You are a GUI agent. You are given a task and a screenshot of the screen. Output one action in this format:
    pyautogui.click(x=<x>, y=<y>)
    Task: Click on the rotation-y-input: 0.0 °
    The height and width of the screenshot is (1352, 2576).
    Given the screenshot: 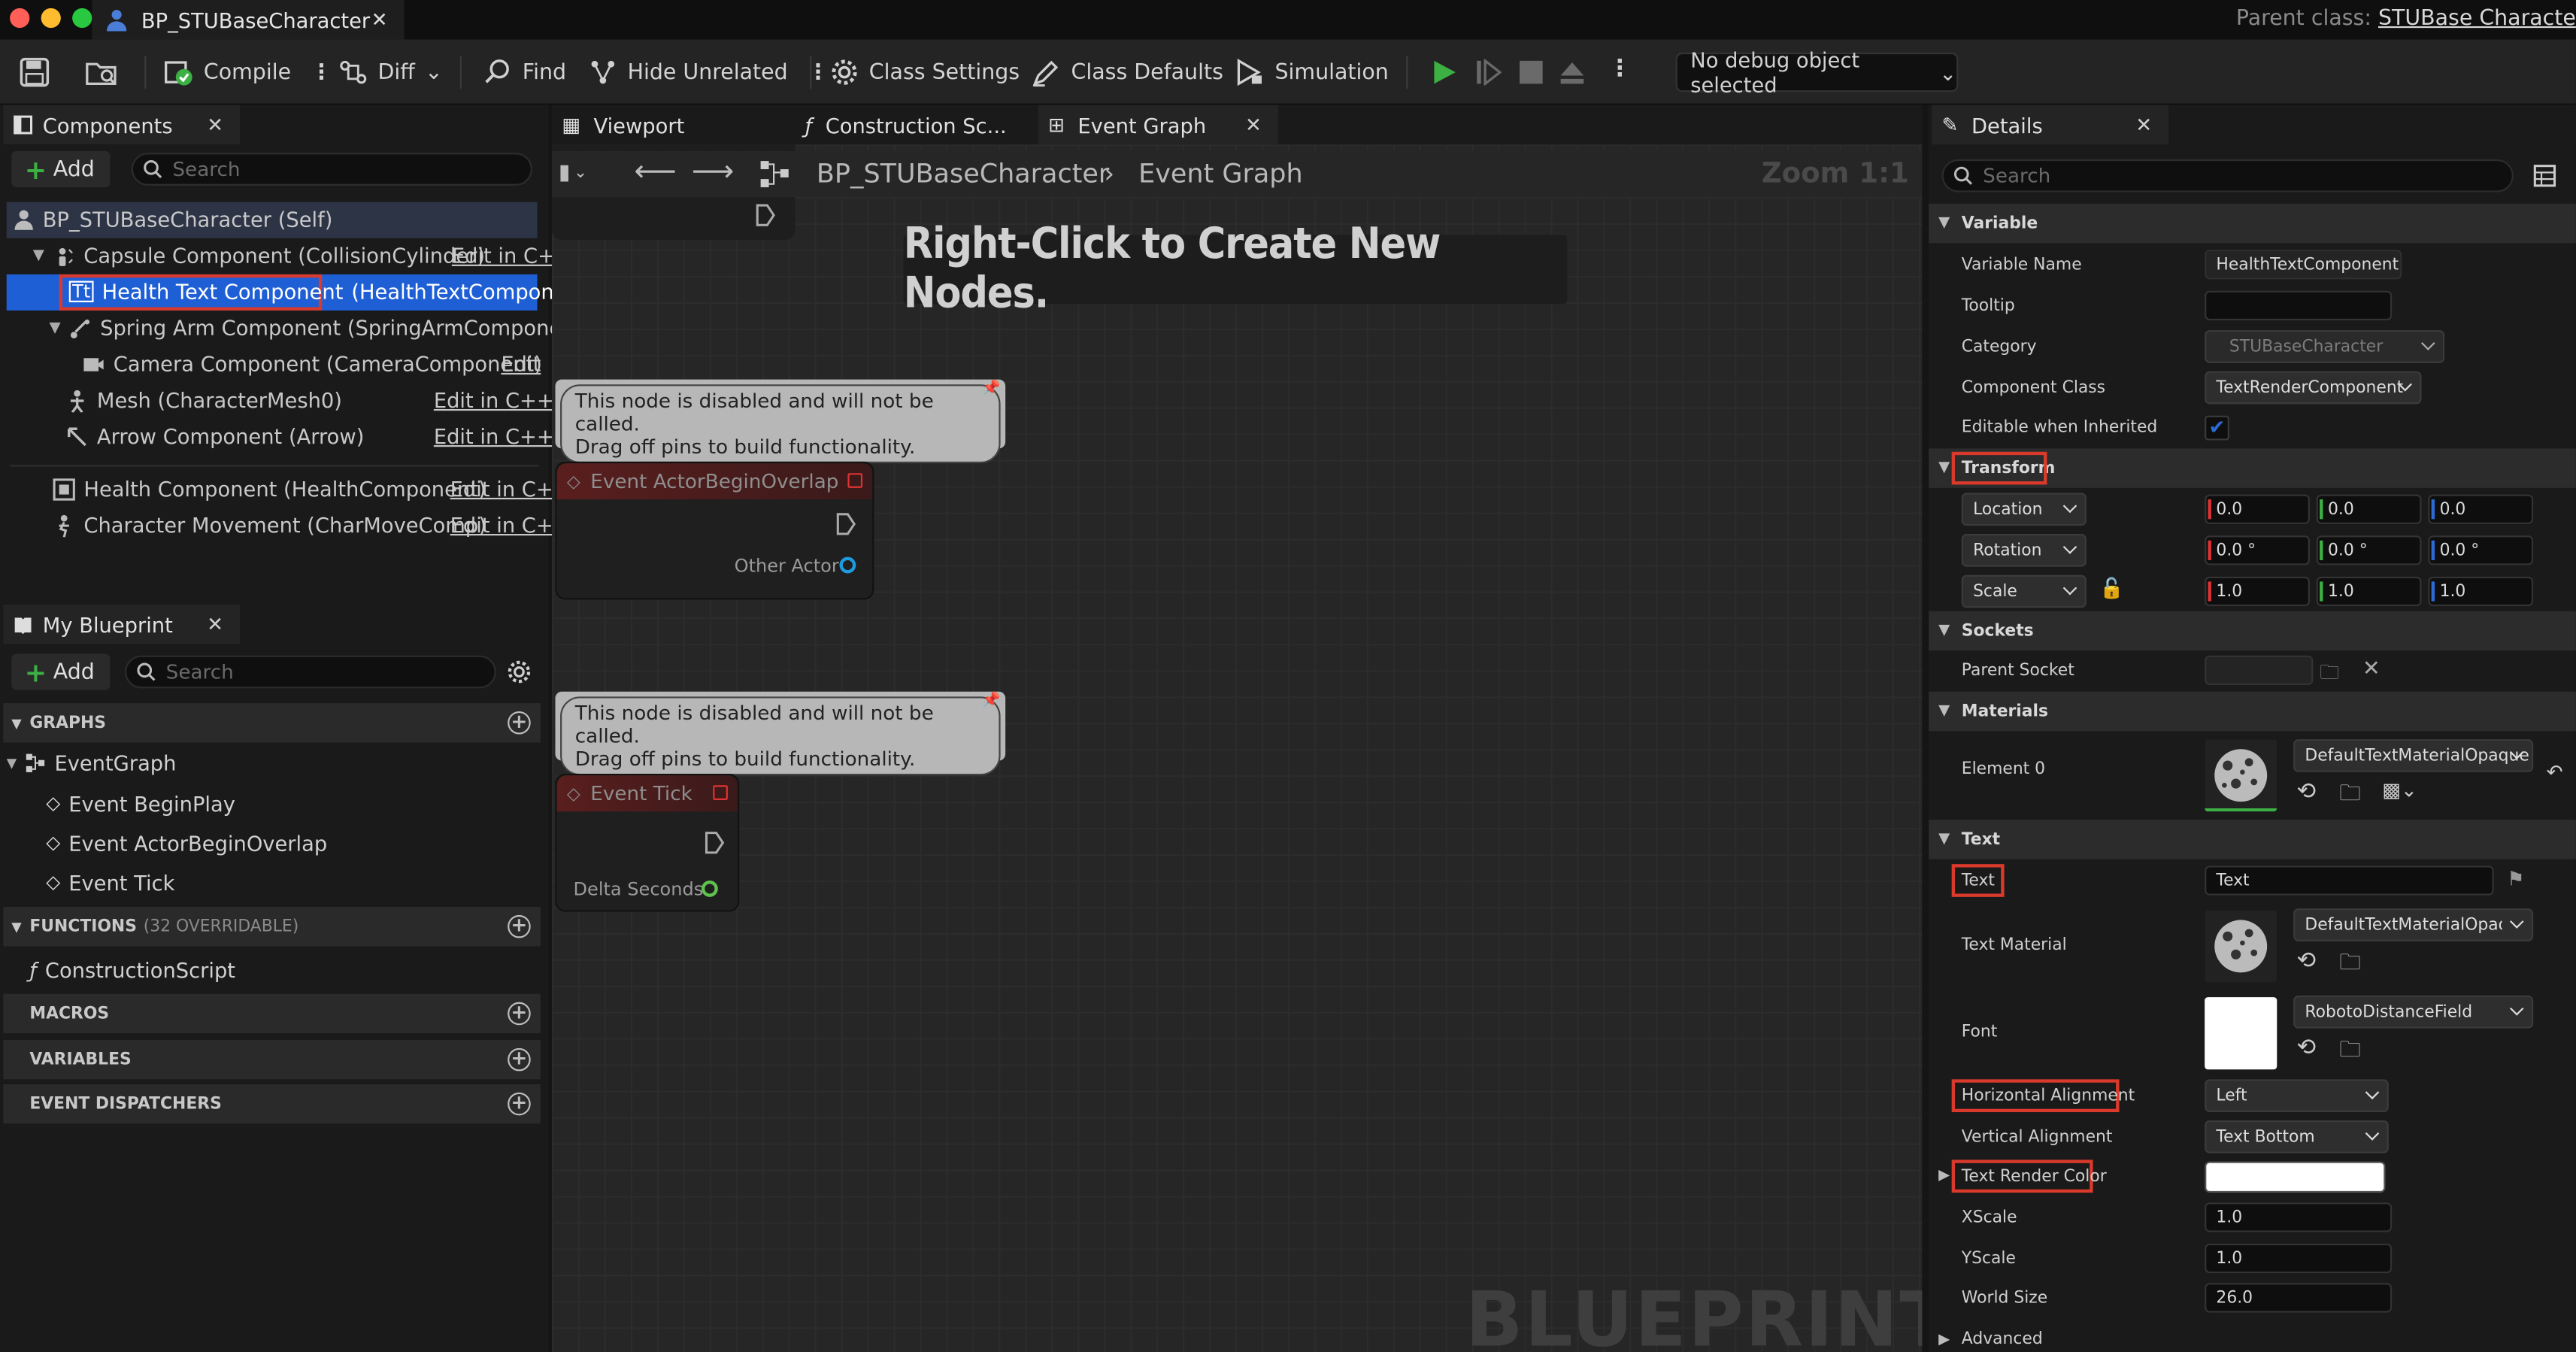 What is the action you would take?
    pyautogui.click(x=2369, y=550)
    